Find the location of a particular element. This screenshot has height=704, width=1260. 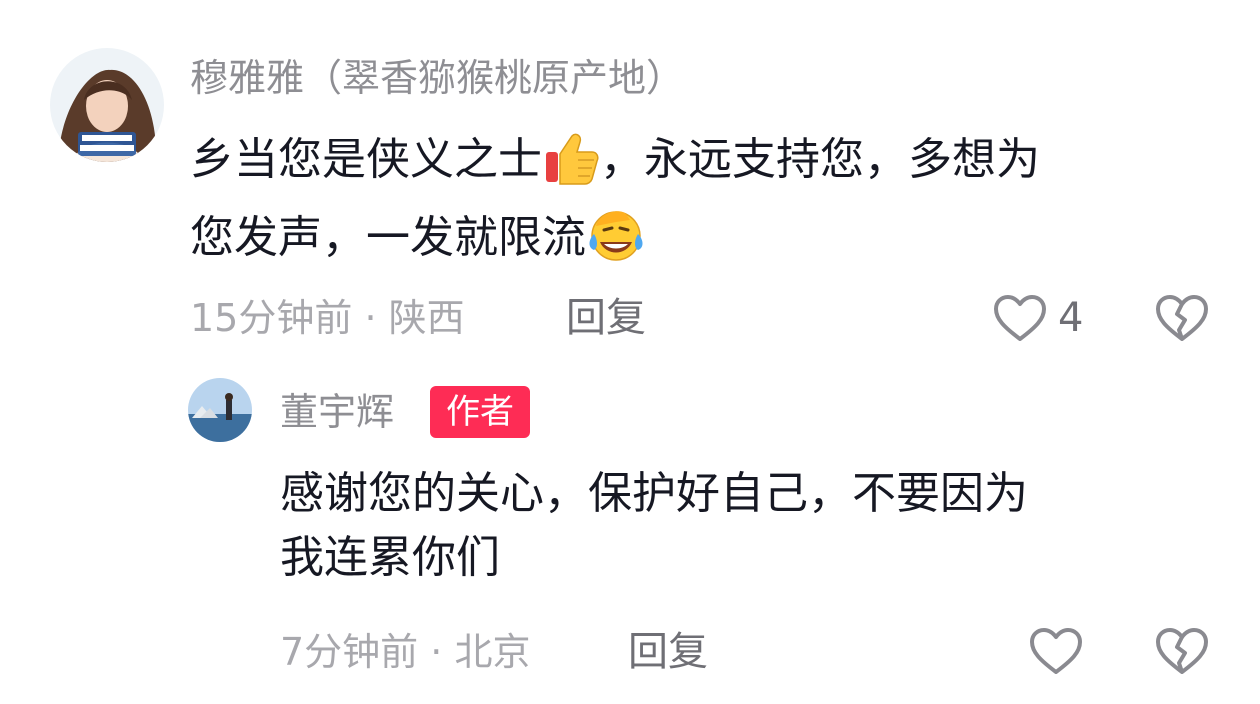

comment-location: 陕西 is located at coordinates (426, 318).